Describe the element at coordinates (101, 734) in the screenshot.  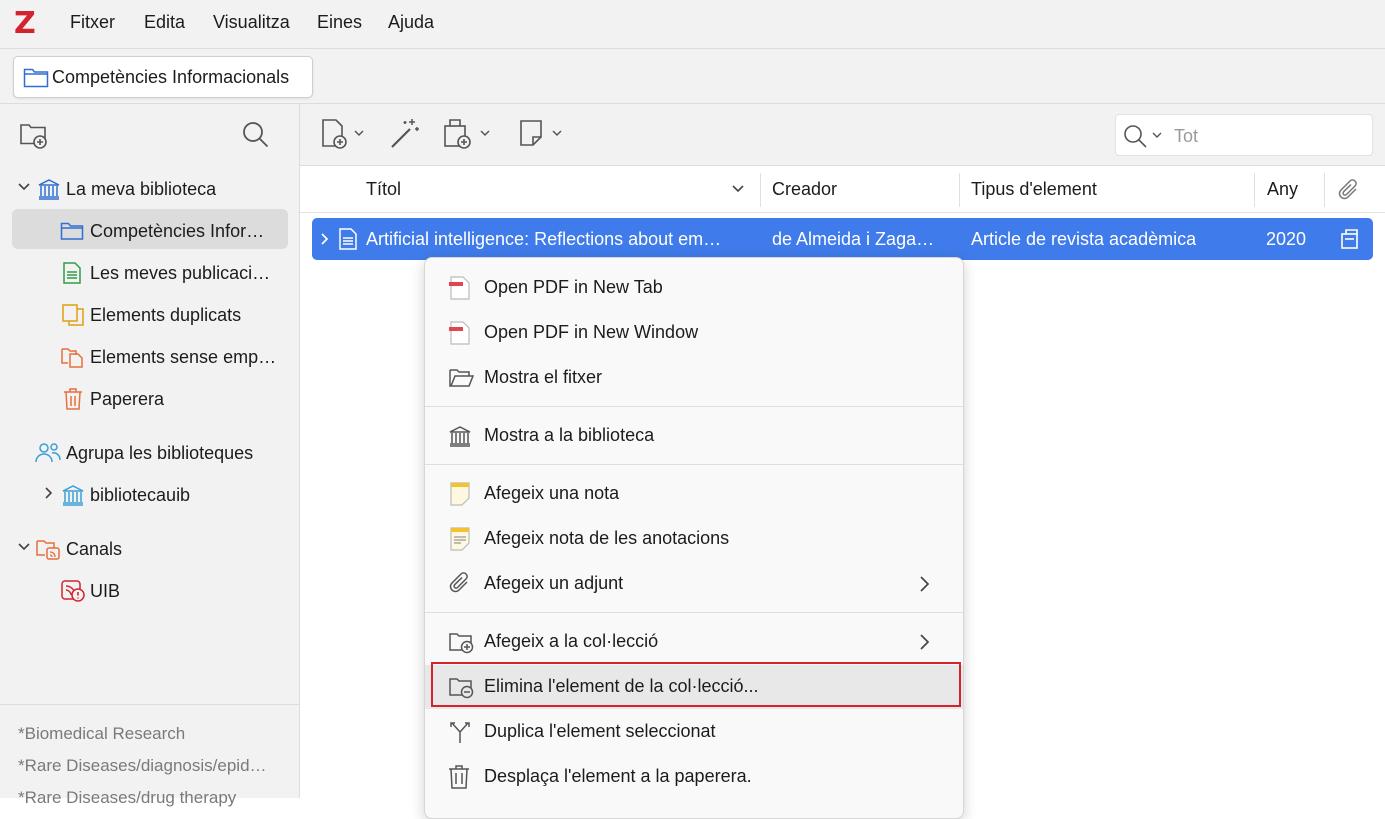
I see `tag-item: *Biomedical Research` at that location.